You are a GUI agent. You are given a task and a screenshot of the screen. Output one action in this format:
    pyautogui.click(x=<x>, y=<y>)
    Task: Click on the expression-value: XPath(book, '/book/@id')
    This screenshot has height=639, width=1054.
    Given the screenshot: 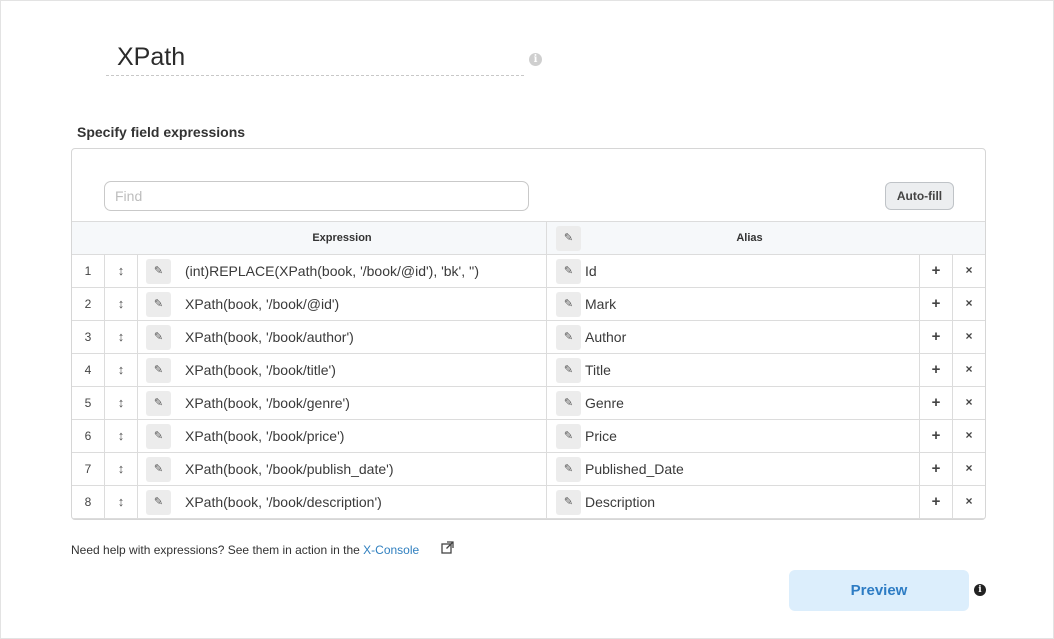 What is the action you would take?
    pyautogui.click(x=262, y=304)
    